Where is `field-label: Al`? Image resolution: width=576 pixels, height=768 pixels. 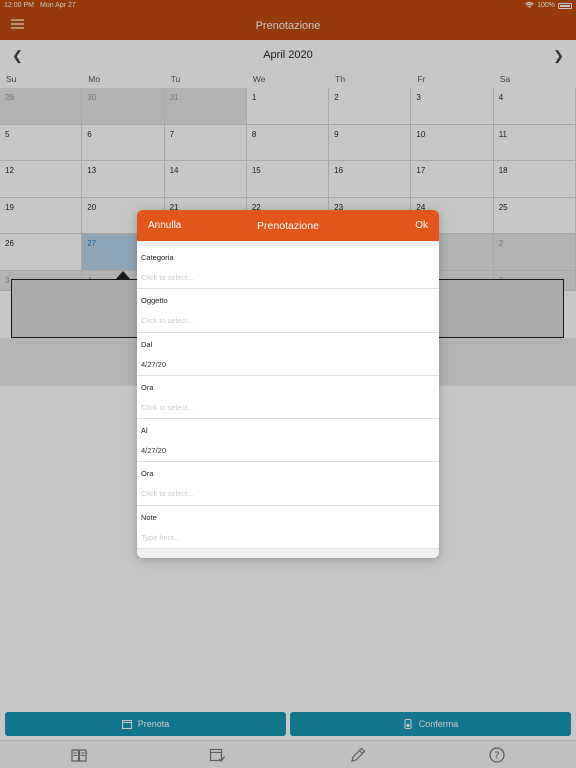 field-label: Al is located at coordinates (144, 431).